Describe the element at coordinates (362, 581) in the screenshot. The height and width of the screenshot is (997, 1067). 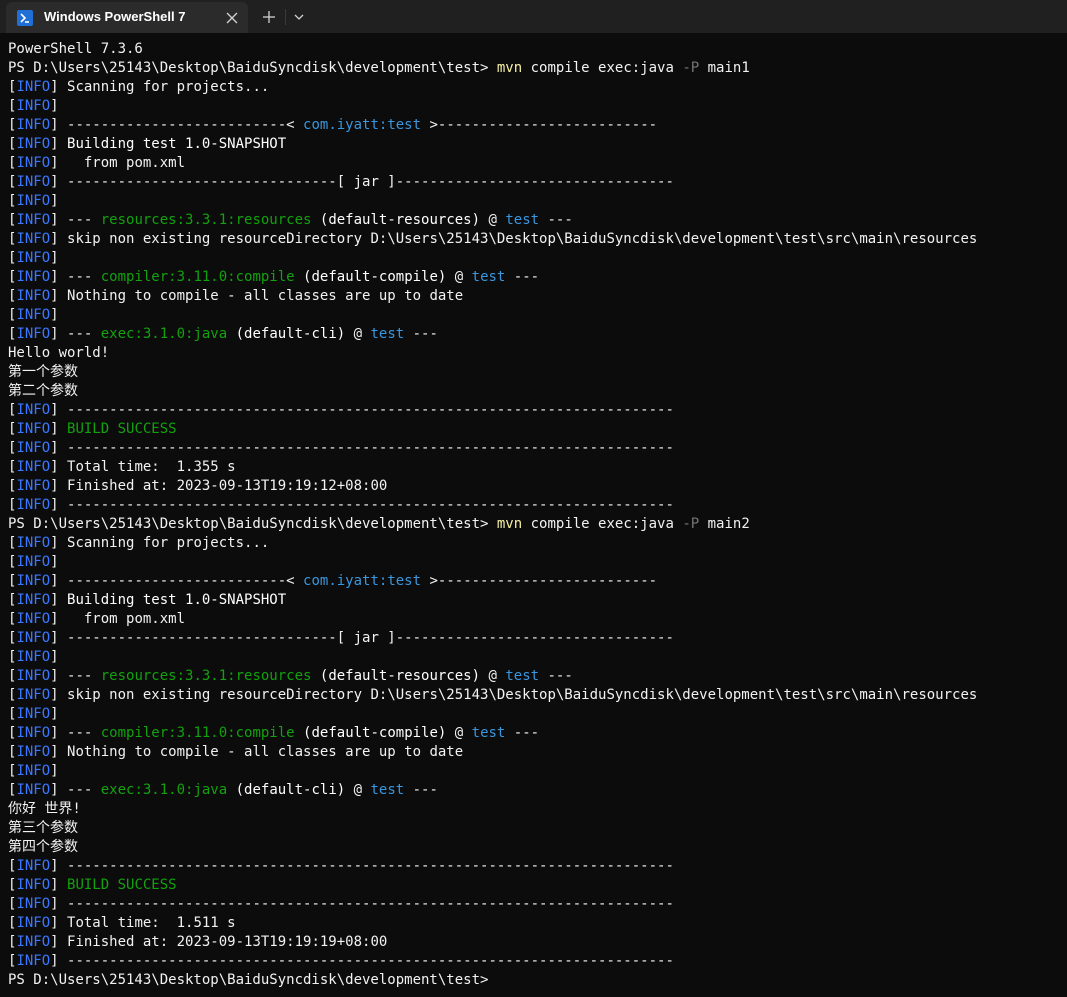
I see `terminal-text: com.iyatt:test` at that location.